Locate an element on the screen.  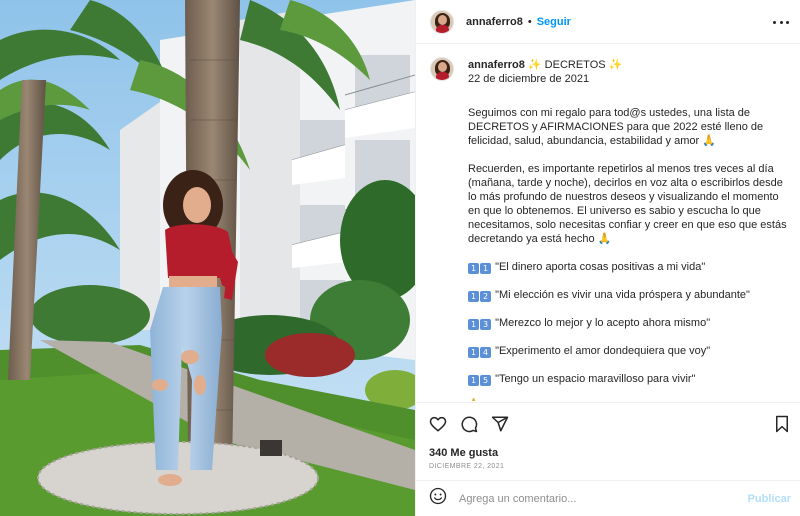
keycap-digit: 2 is located at coordinates (485, 296).